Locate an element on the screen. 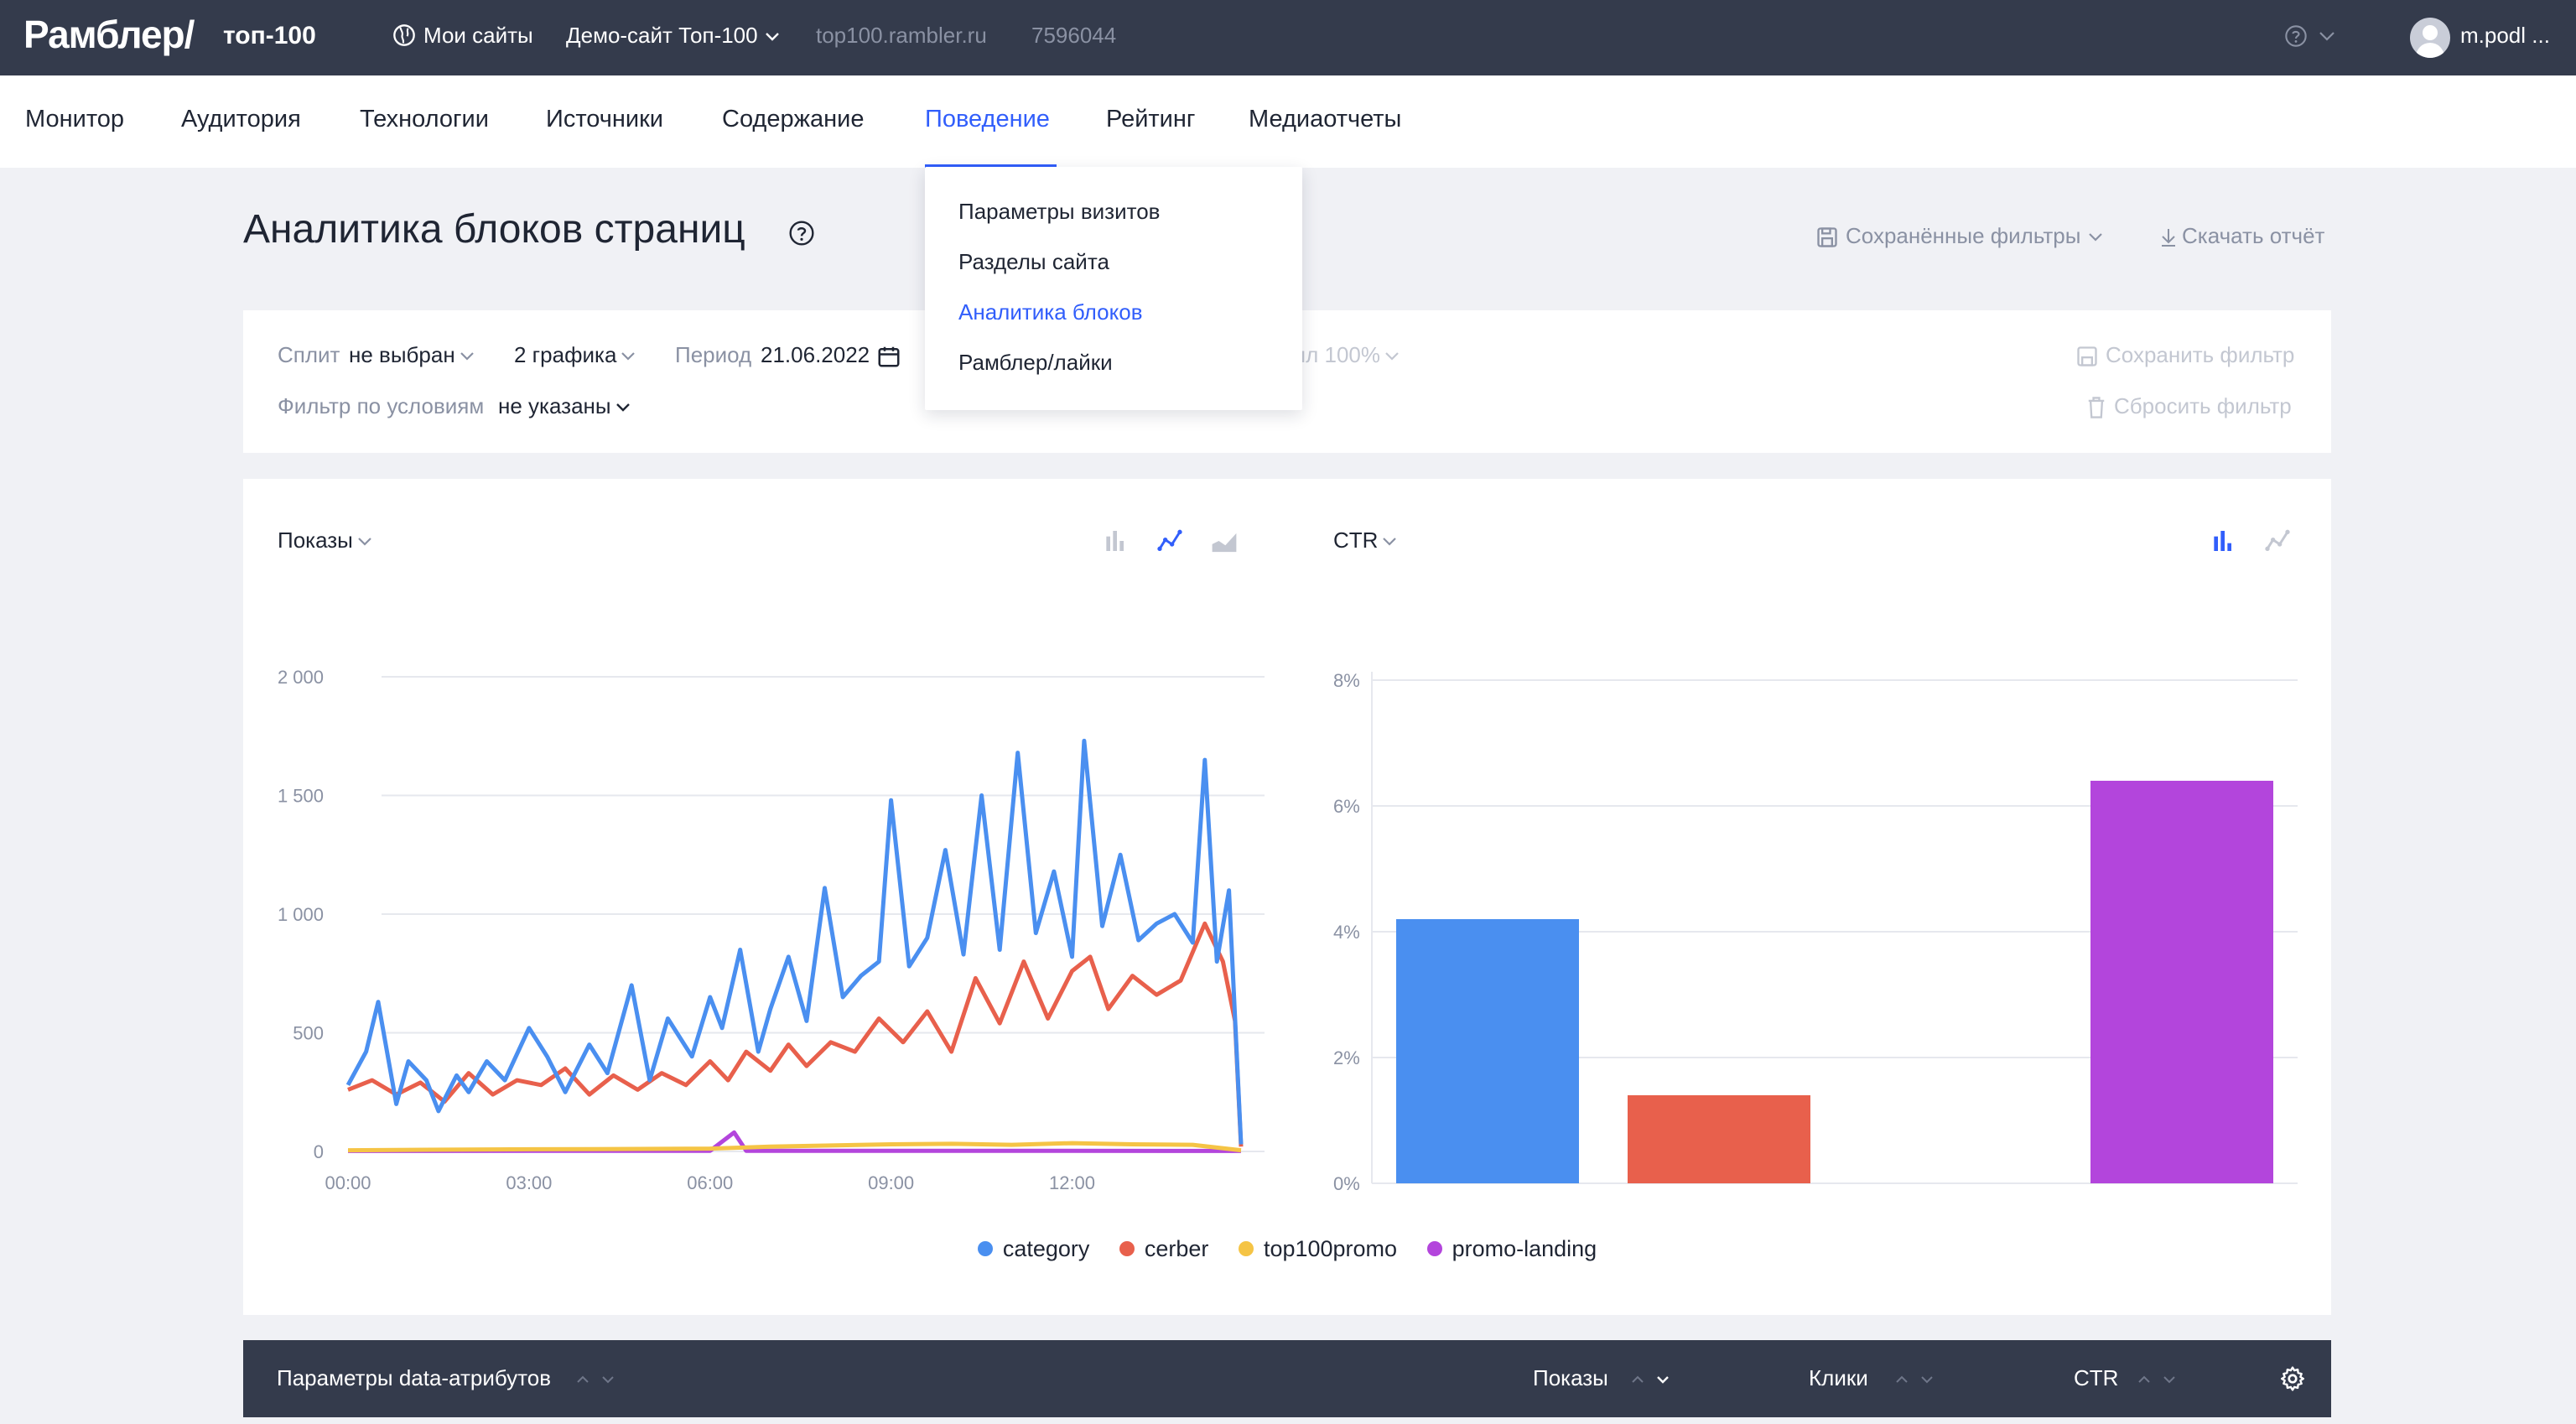 This screenshot has width=2576, height=1424. x-tick-label: 00:00 is located at coordinates (348, 1182).